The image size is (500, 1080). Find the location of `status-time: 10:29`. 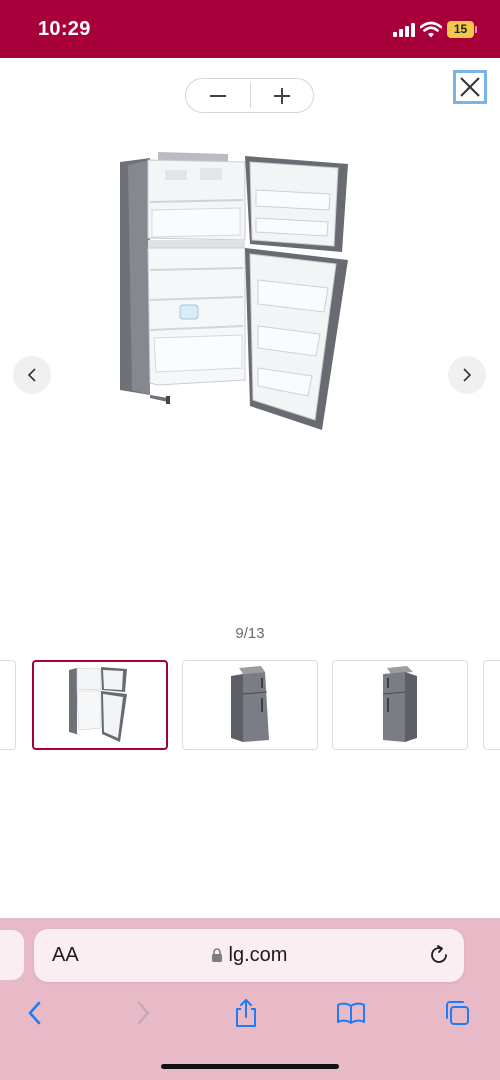

status-time: 10:29 is located at coordinates (64, 29).